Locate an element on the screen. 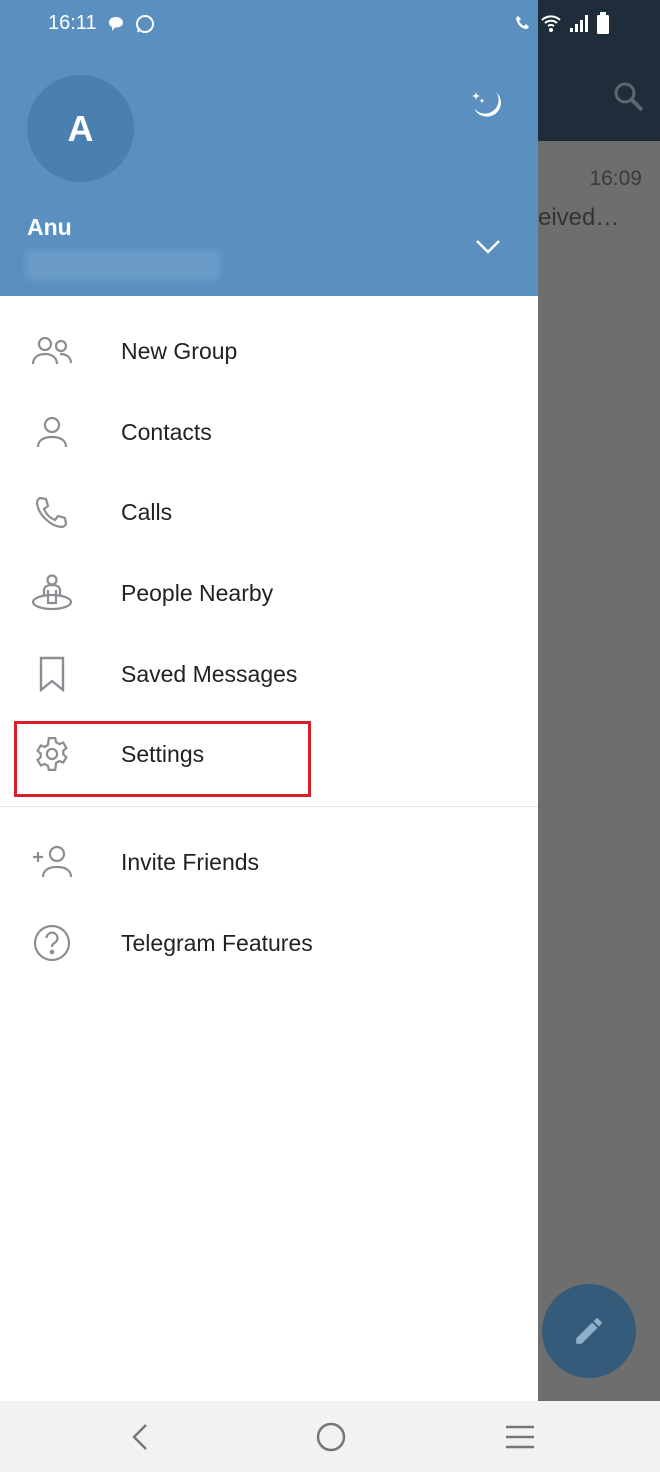 Image resolution: width=660 pixels, height=1472 pixels. add-person-icon is located at coordinates (53, 861).